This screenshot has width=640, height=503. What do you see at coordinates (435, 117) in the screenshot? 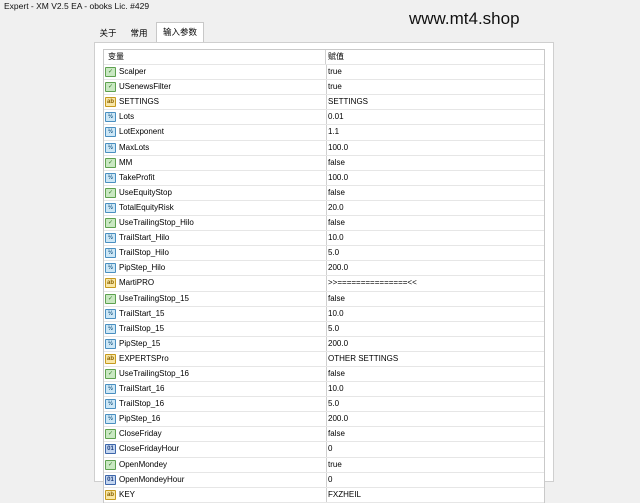
I see `parameter-value: 0.01` at bounding box center [435, 117].